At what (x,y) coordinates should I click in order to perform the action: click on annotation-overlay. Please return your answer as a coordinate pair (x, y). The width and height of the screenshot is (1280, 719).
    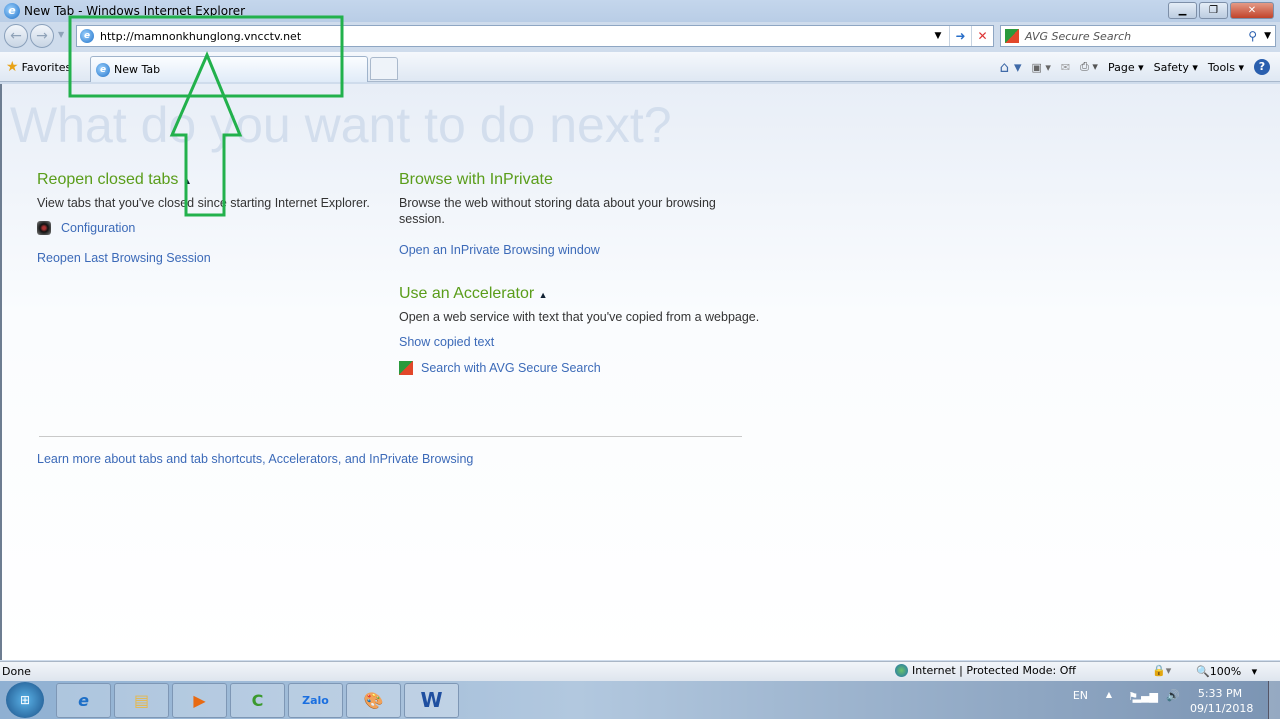
    Looking at the image, I should click on (206, 116).